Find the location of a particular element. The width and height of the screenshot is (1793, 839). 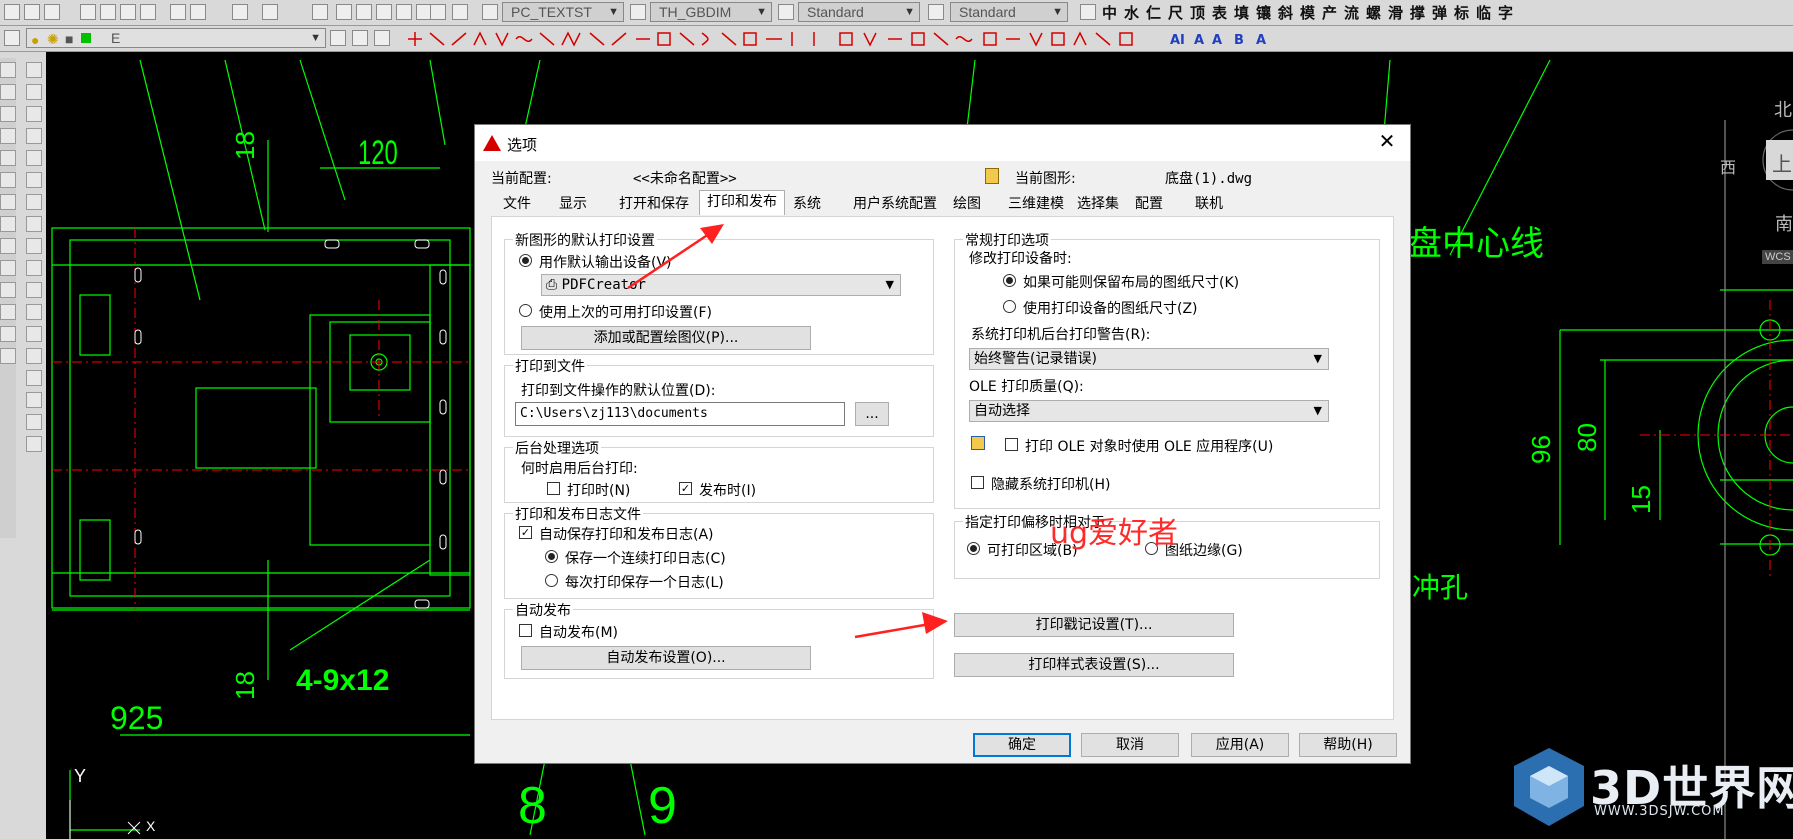

site-logo-cube-icon is located at coordinates (1549, 787).